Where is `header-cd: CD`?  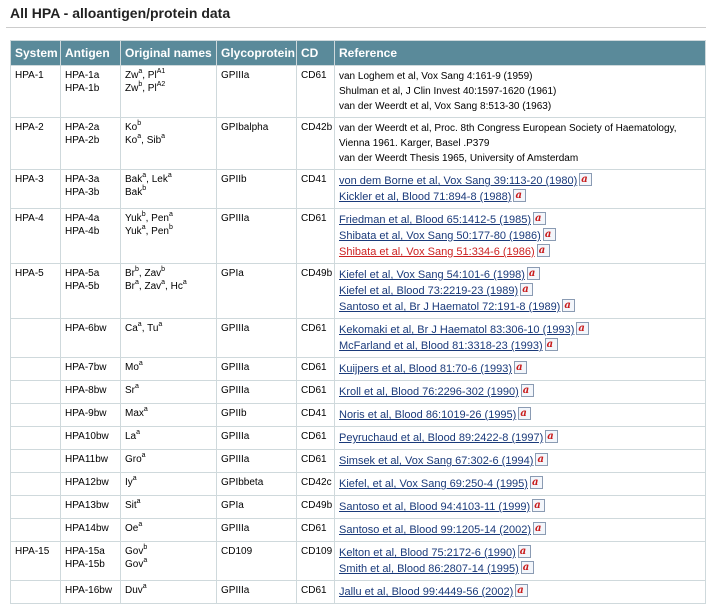 header-cd: CD is located at coordinates (315, 53).